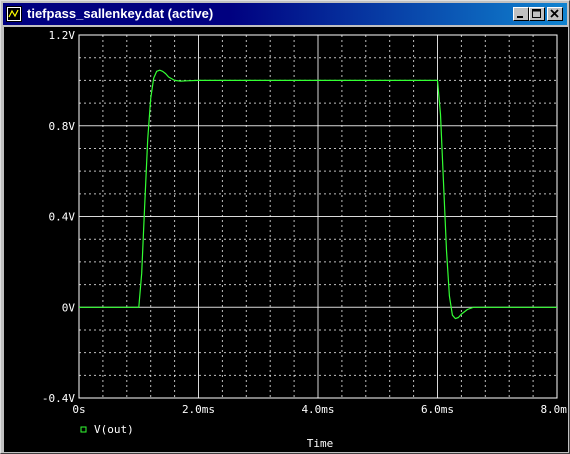 This screenshot has width=570, height=454. What do you see at coordinates (317, 409) in the screenshot?
I see `x-tick-label: 4.0ms` at bounding box center [317, 409].